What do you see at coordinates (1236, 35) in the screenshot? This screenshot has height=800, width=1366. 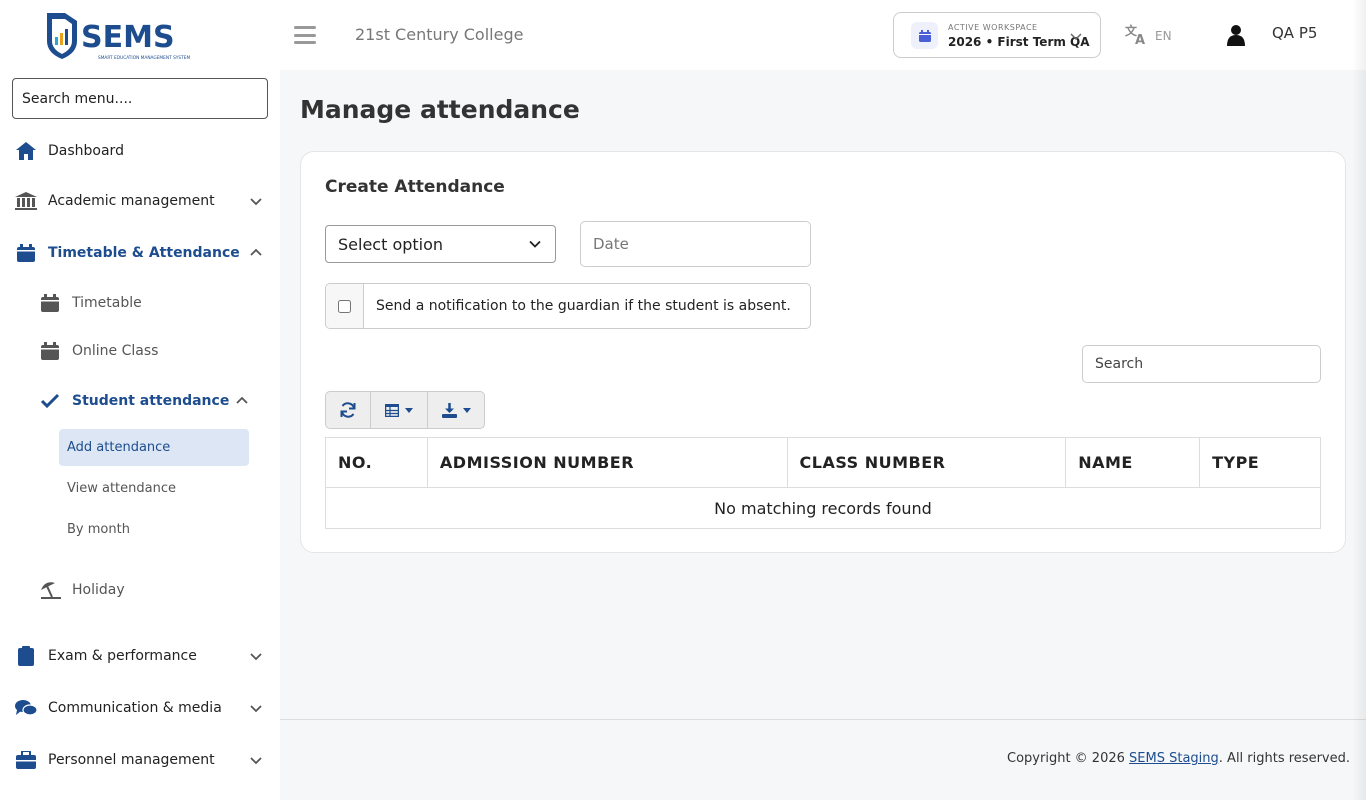 I see `user-avatar-icon` at bounding box center [1236, 35].